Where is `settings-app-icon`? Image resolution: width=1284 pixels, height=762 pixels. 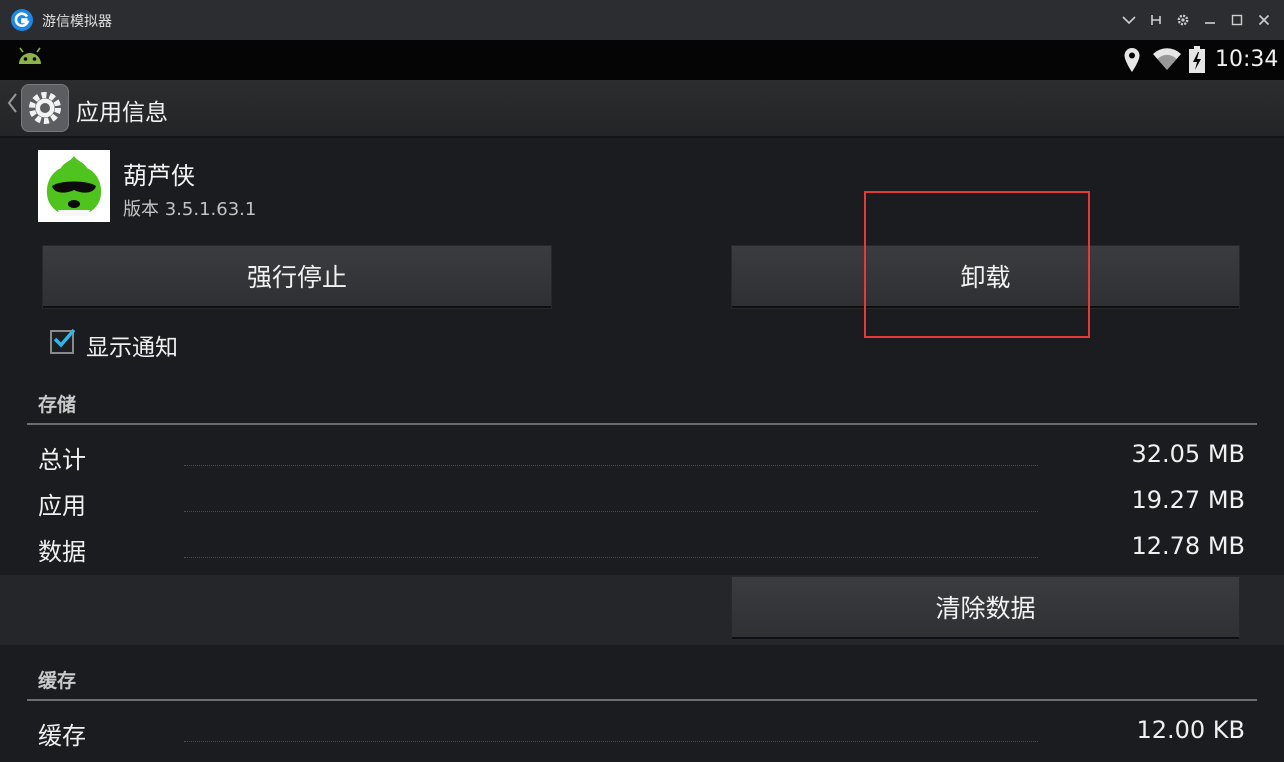 settings-app-icon is located at coordinates (45, 108).